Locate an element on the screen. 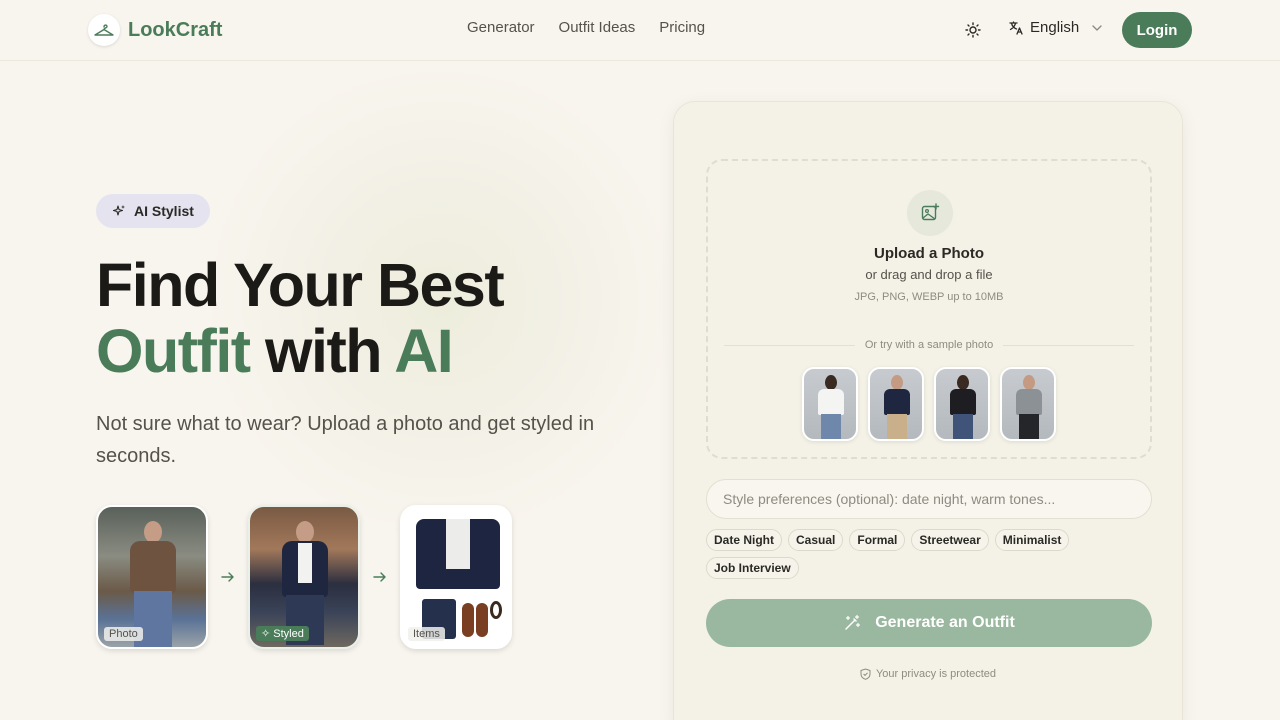  language-label: English is located at coordinates (1055, 27).